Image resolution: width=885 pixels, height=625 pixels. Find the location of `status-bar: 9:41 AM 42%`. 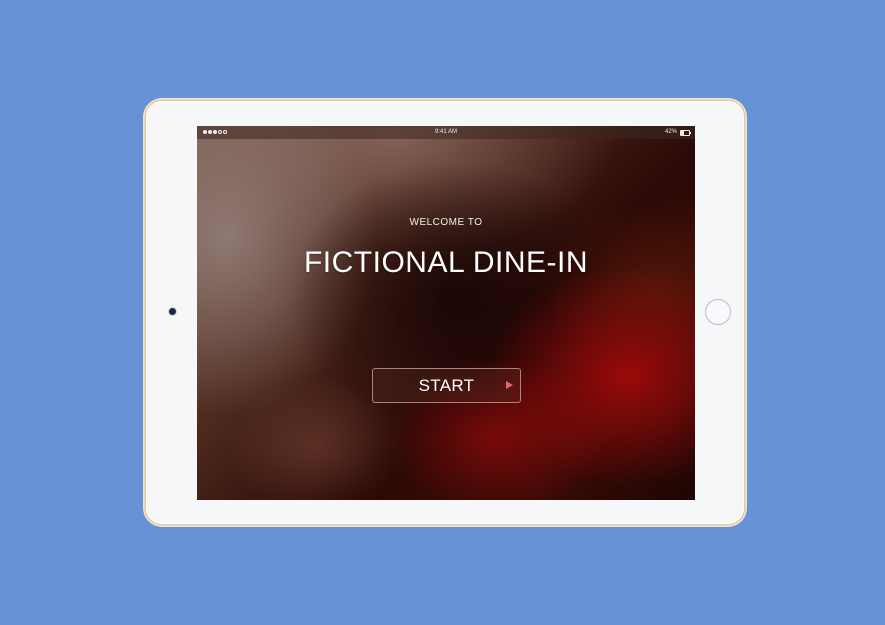

status-bar: 9:41 AM 42% is located at coordinates (446, 132).